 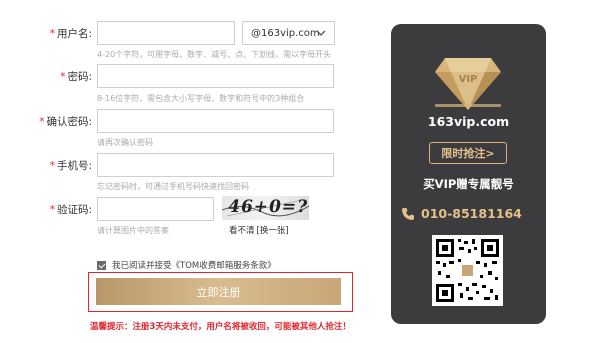 I want to click on username-label-text: 用户名:, so click(x=74, y=34).